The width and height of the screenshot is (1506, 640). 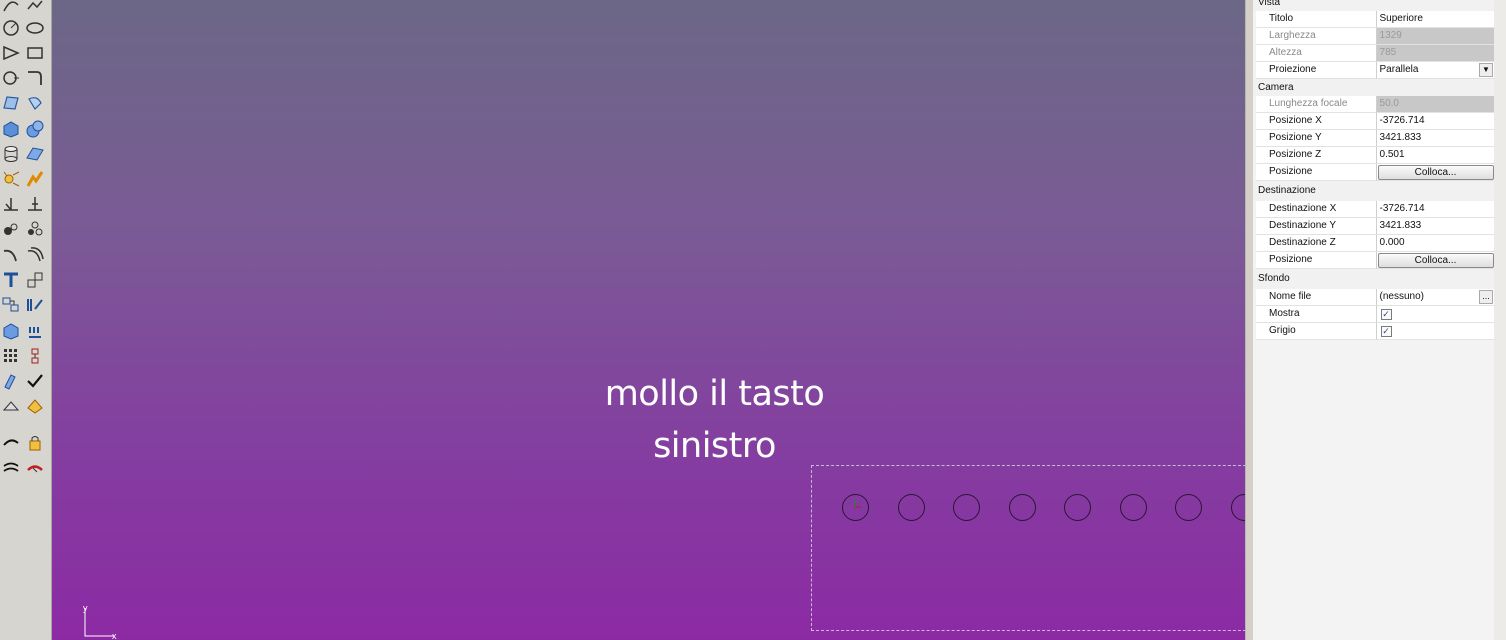 I want to click on grigio-cell: ✓, so click(x=1435, y=331).